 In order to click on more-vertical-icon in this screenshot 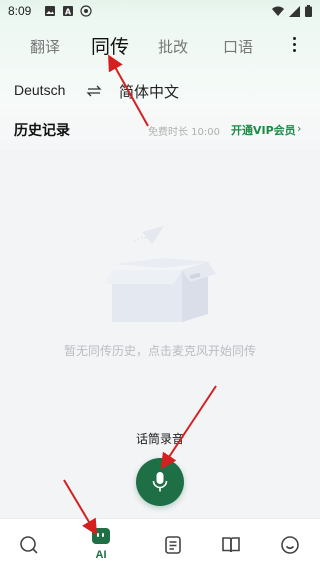, I will do `click(294, 44)`.